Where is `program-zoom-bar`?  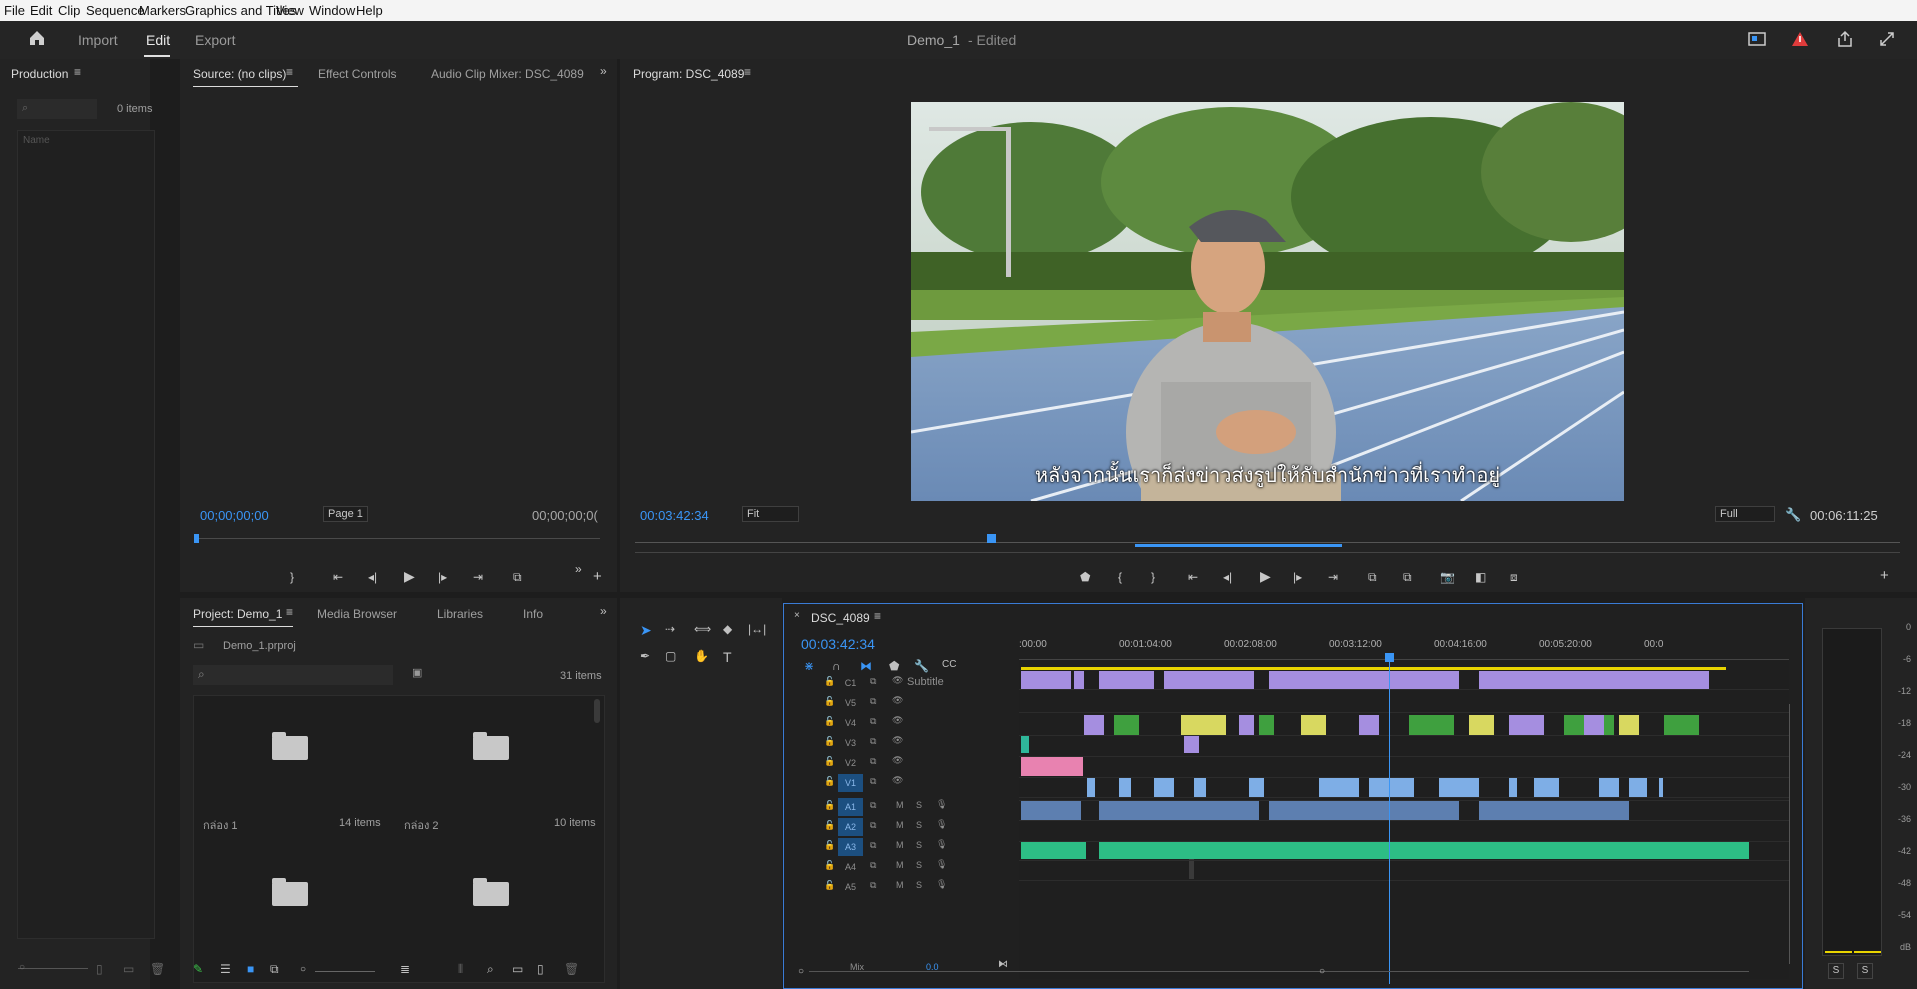
program-zoom-bar is located at coordinates (1267, 552).